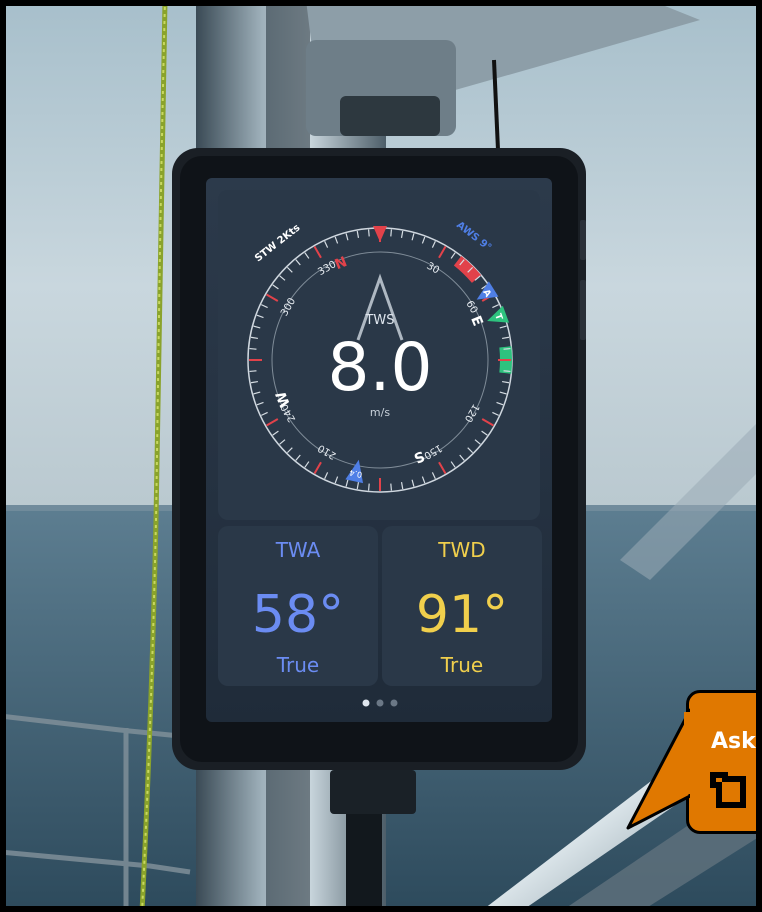 This screenshot has width=762, height=912. I want to click on ask-label: Ask, so click(733, 741).